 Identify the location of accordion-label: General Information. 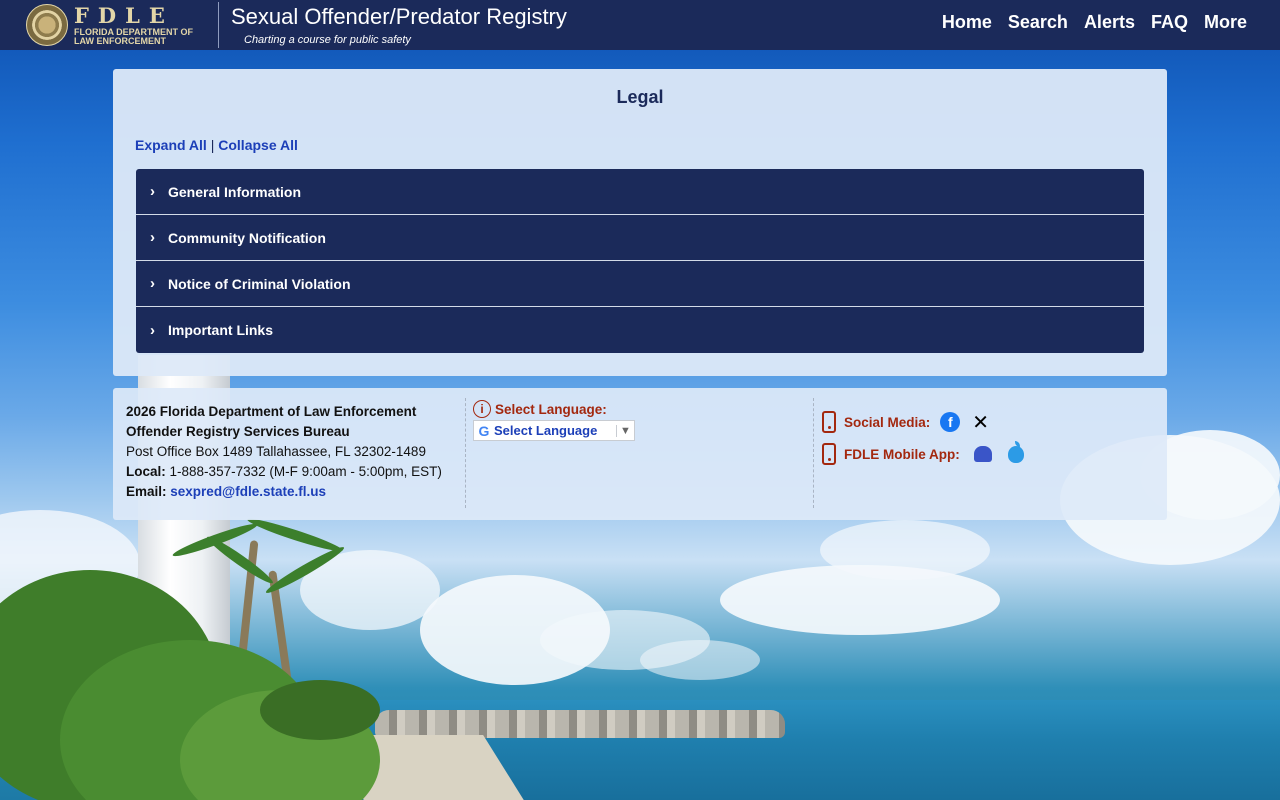
(235, 191).